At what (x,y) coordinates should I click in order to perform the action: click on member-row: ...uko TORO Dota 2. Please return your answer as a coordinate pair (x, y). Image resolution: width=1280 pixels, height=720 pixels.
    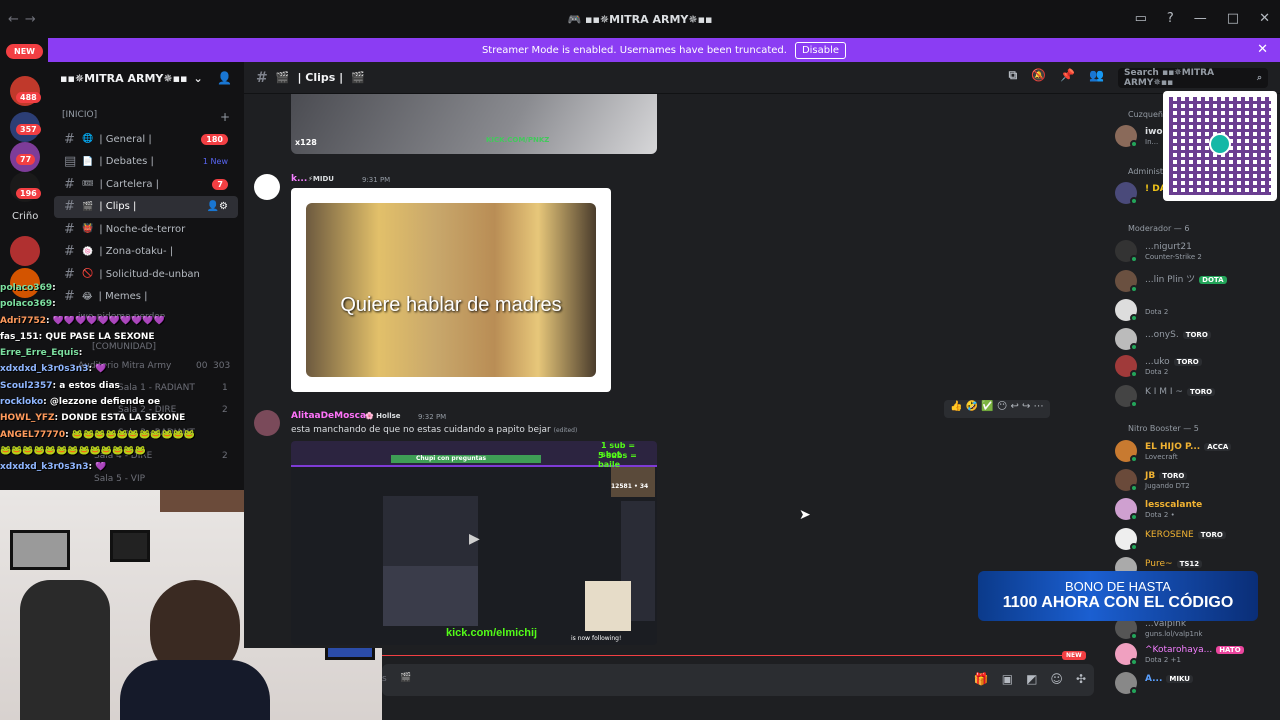
    Looking at the image, I should click on (1197, 367).